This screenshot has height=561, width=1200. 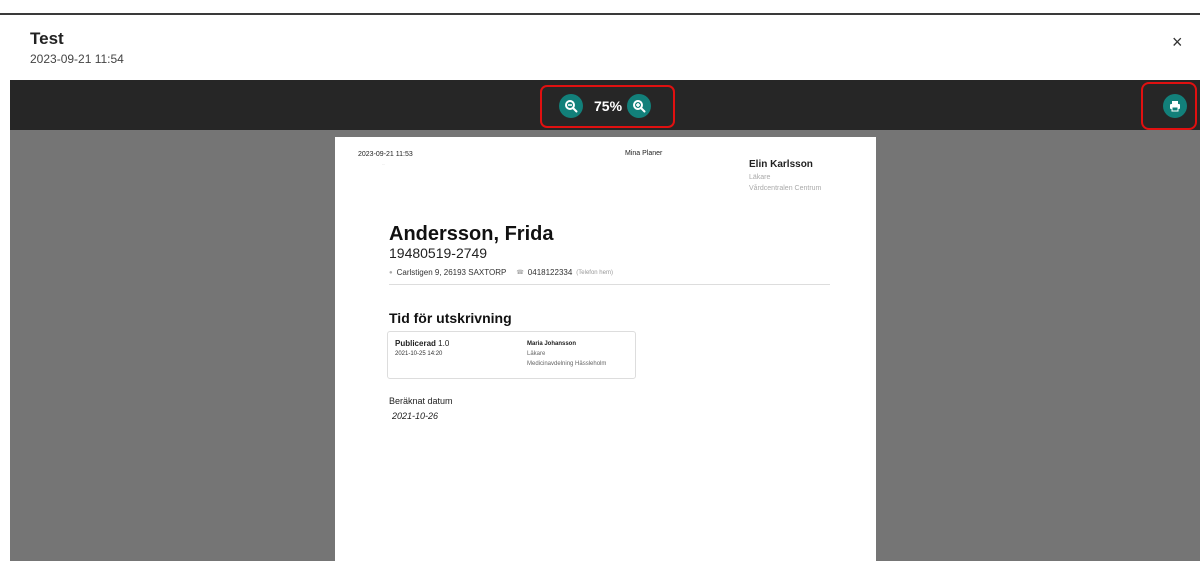 What do you see at coordinates (450, 318) in the screenshot?
I see `section-title: Tid för utskrivning` at bounding box center [450, 318].